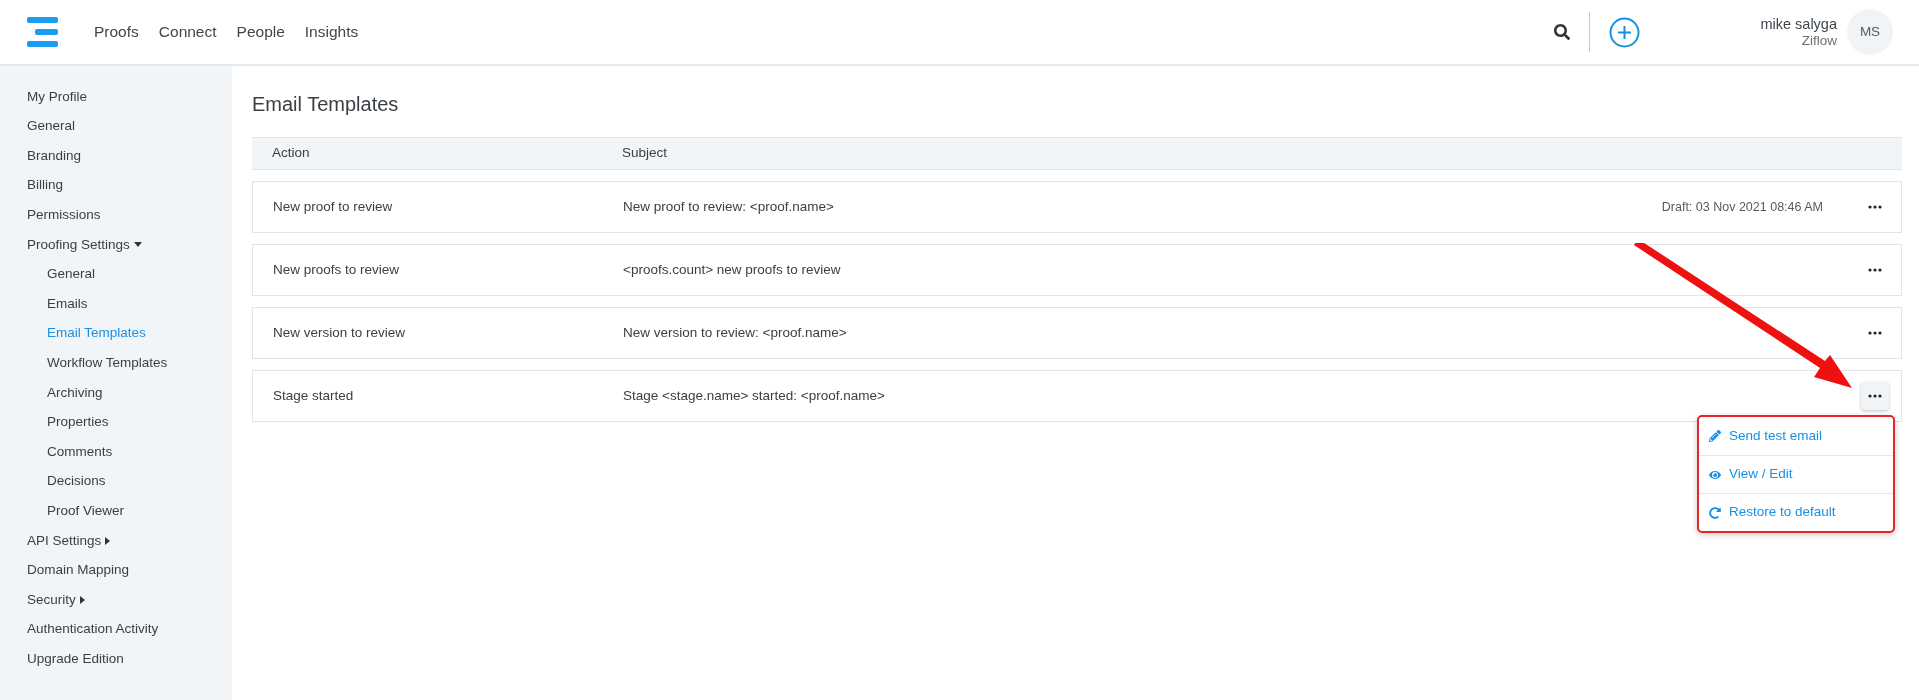  What do you see at coordinates (57, 96) in the screenshot?
I see `sidebar-item: My Profile` at bounding box center [57, 96].